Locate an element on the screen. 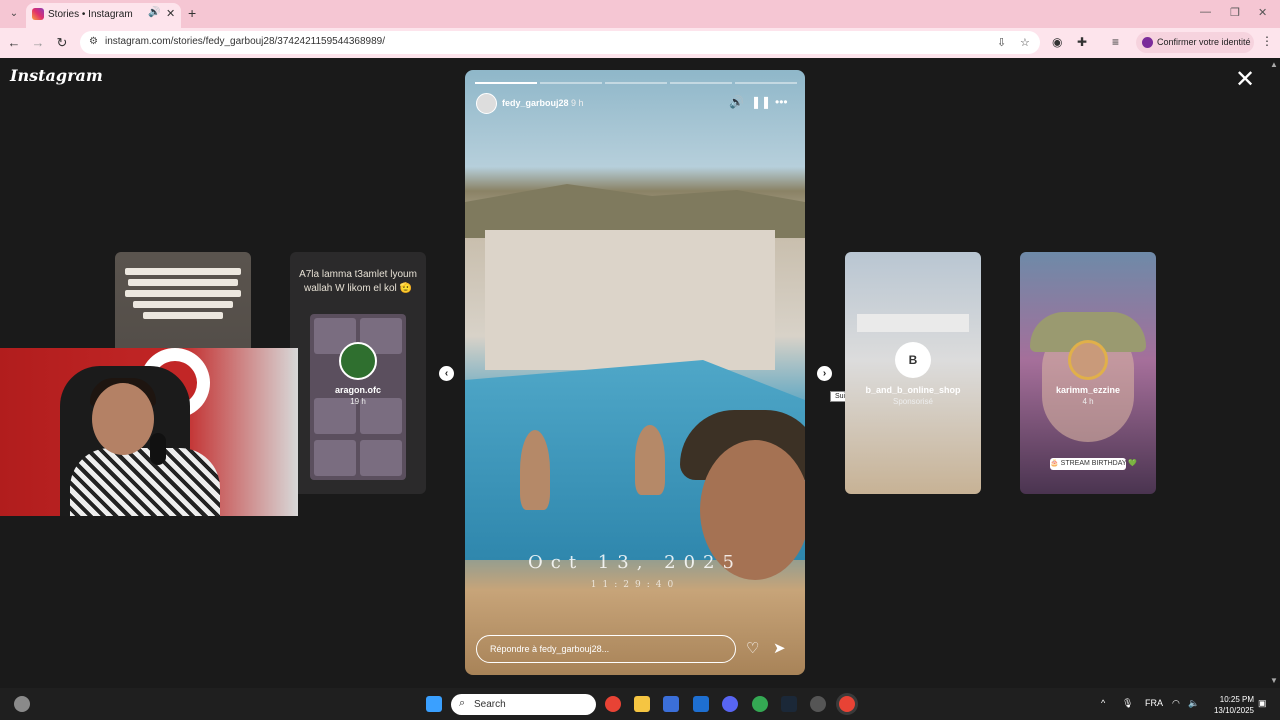 The image size is (1280, 720). swimmer is located at coordinates (535, 470).